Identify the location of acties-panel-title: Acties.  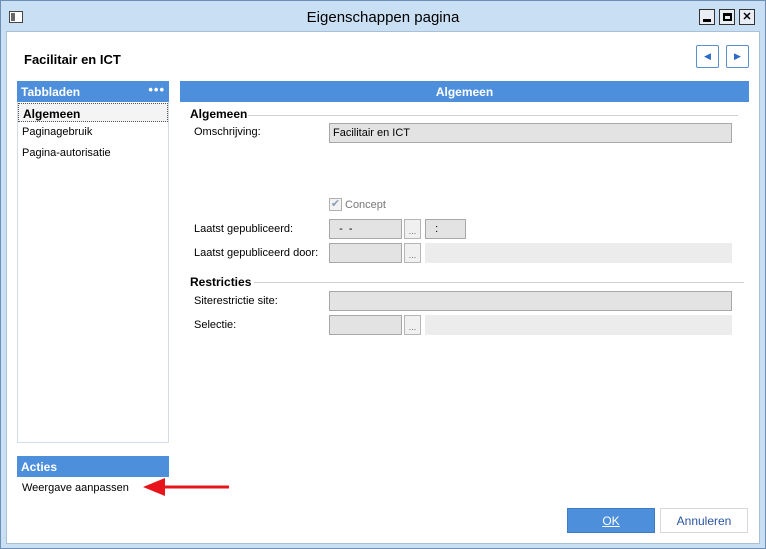
(39, 467).